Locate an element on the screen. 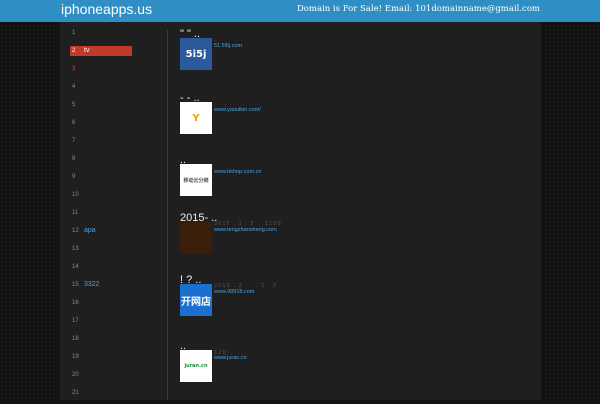  sidebar-item-6: 6 is located at coordinates (101, 123).